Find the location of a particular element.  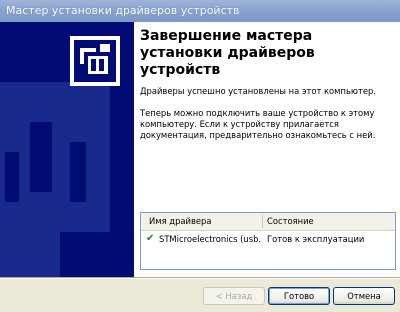

column-header-status: Состояние is located at coordinates (290, 221).